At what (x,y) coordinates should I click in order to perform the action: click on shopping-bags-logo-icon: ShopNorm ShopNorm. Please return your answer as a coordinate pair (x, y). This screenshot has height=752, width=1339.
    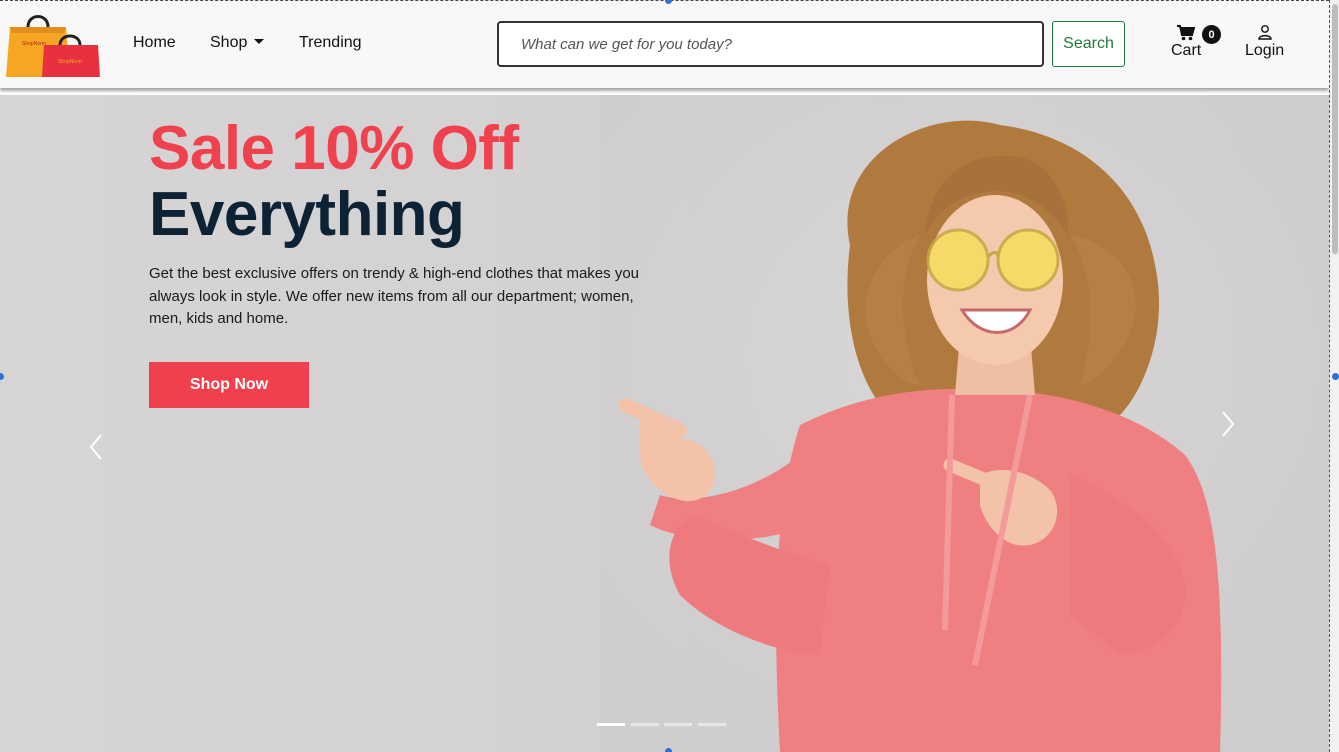
    Looking at the image, I should click on (53, 46).